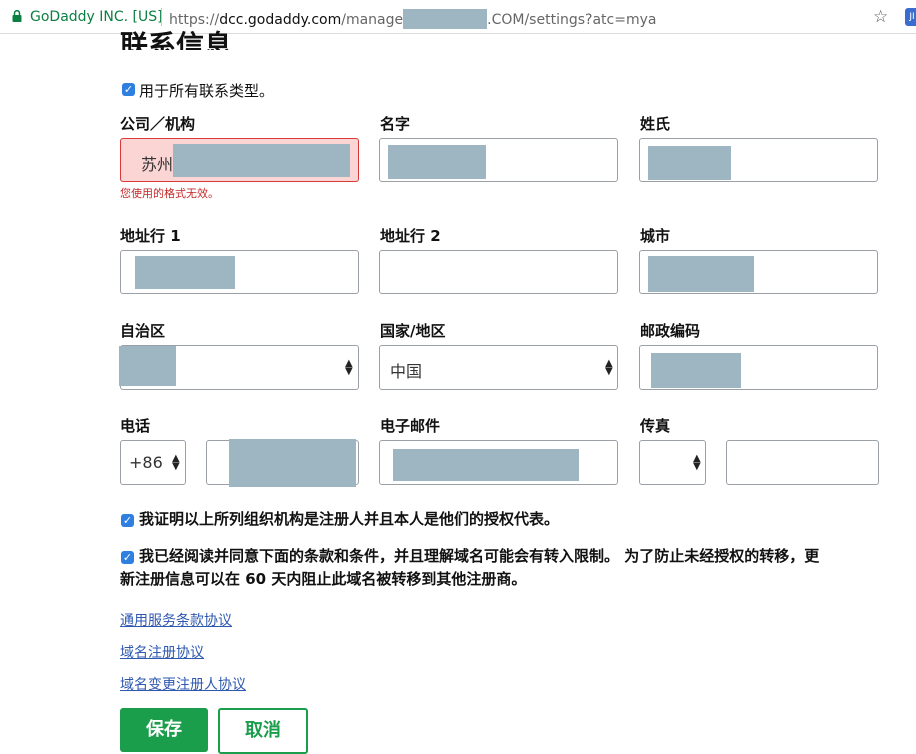  Describe the element at coordinates (239, 367) in the screenshot. I see `state-select: ▲ ▼` at that location.